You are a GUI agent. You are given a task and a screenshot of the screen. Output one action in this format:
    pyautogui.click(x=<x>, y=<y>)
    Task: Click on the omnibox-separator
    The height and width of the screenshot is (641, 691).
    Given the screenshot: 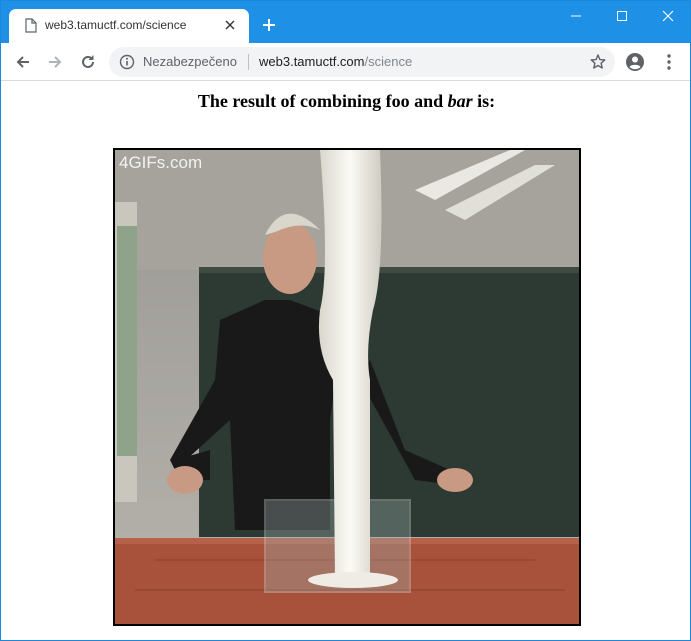 What is the action you would take?
    pyautogui.click(x=248, y=62)
    